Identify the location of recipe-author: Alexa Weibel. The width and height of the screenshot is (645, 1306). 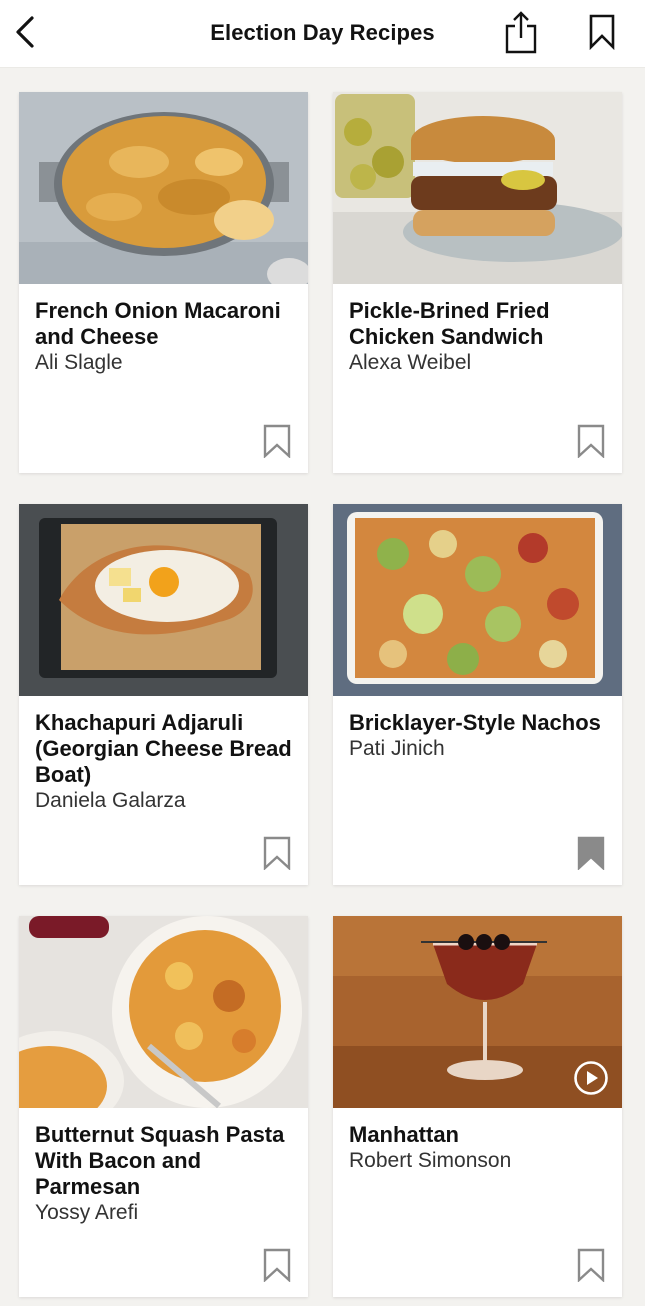
(410, 362).